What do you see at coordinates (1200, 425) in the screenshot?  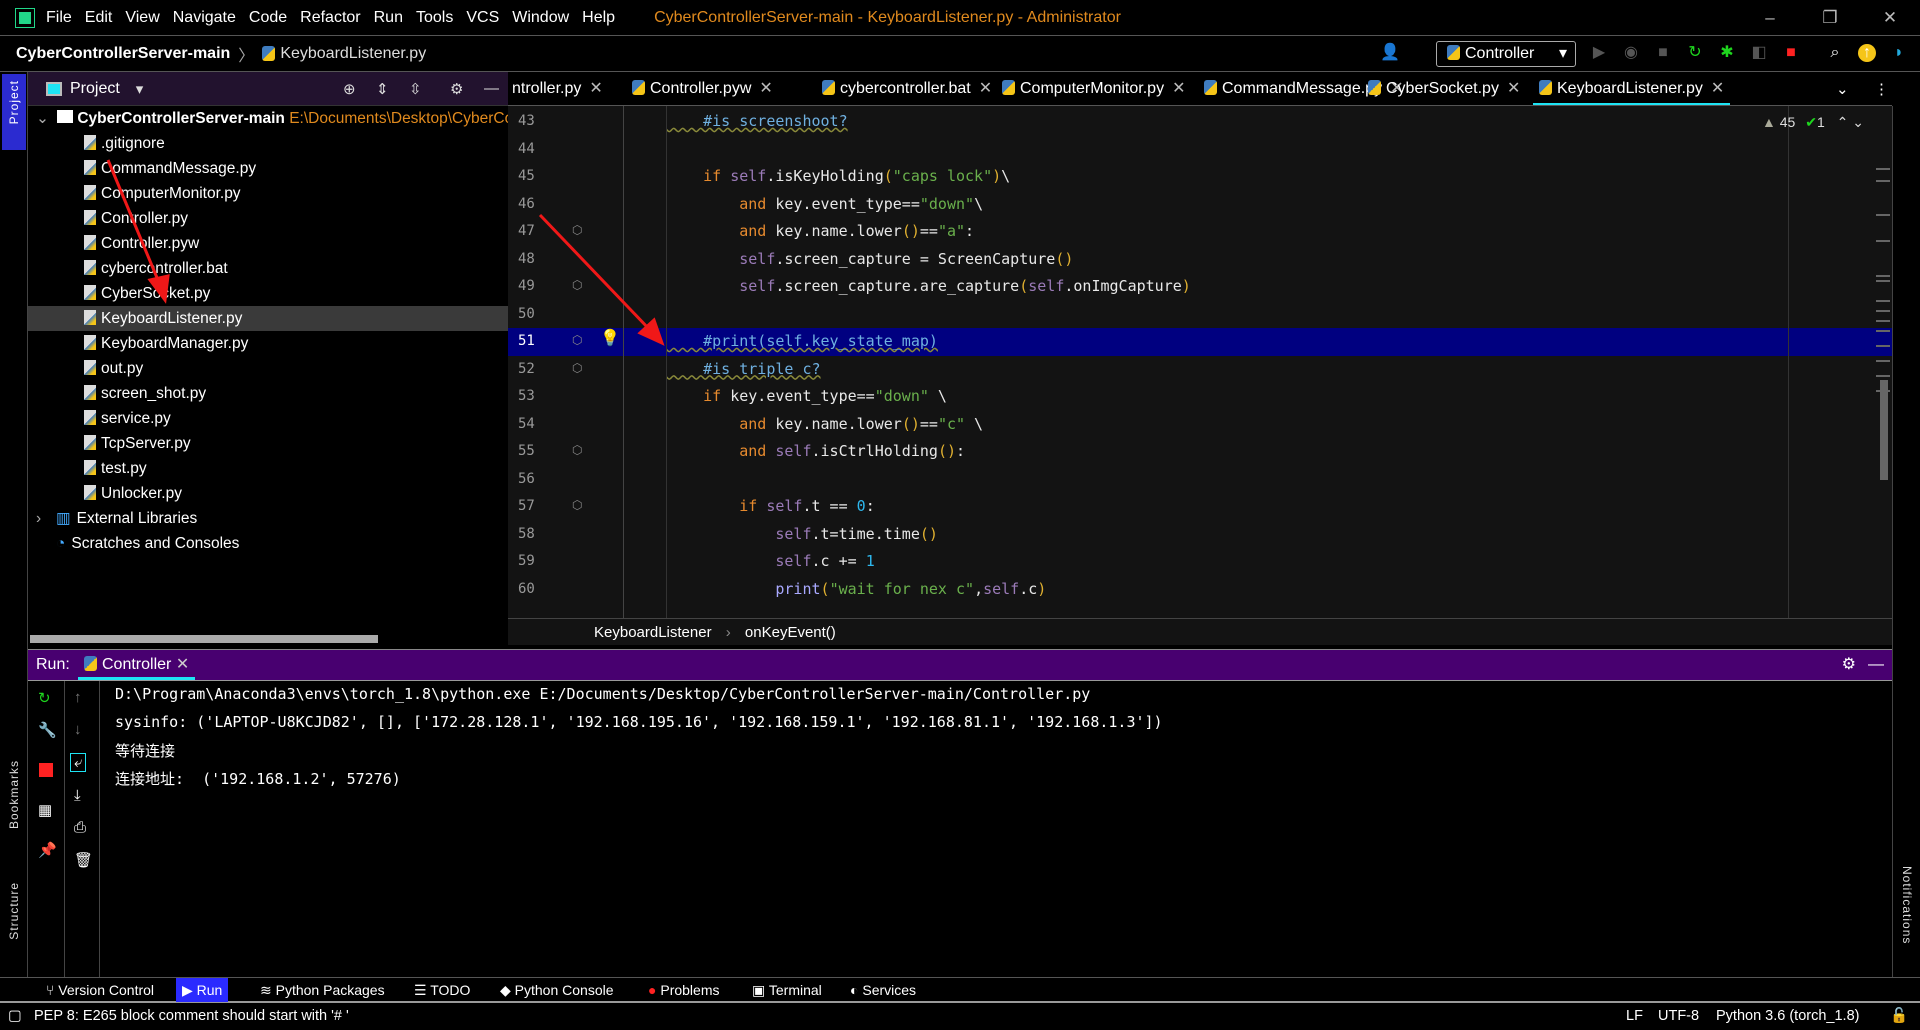 I see `code-line: and key.name.lower()=="c" \` at bounding box center [1200, 425].